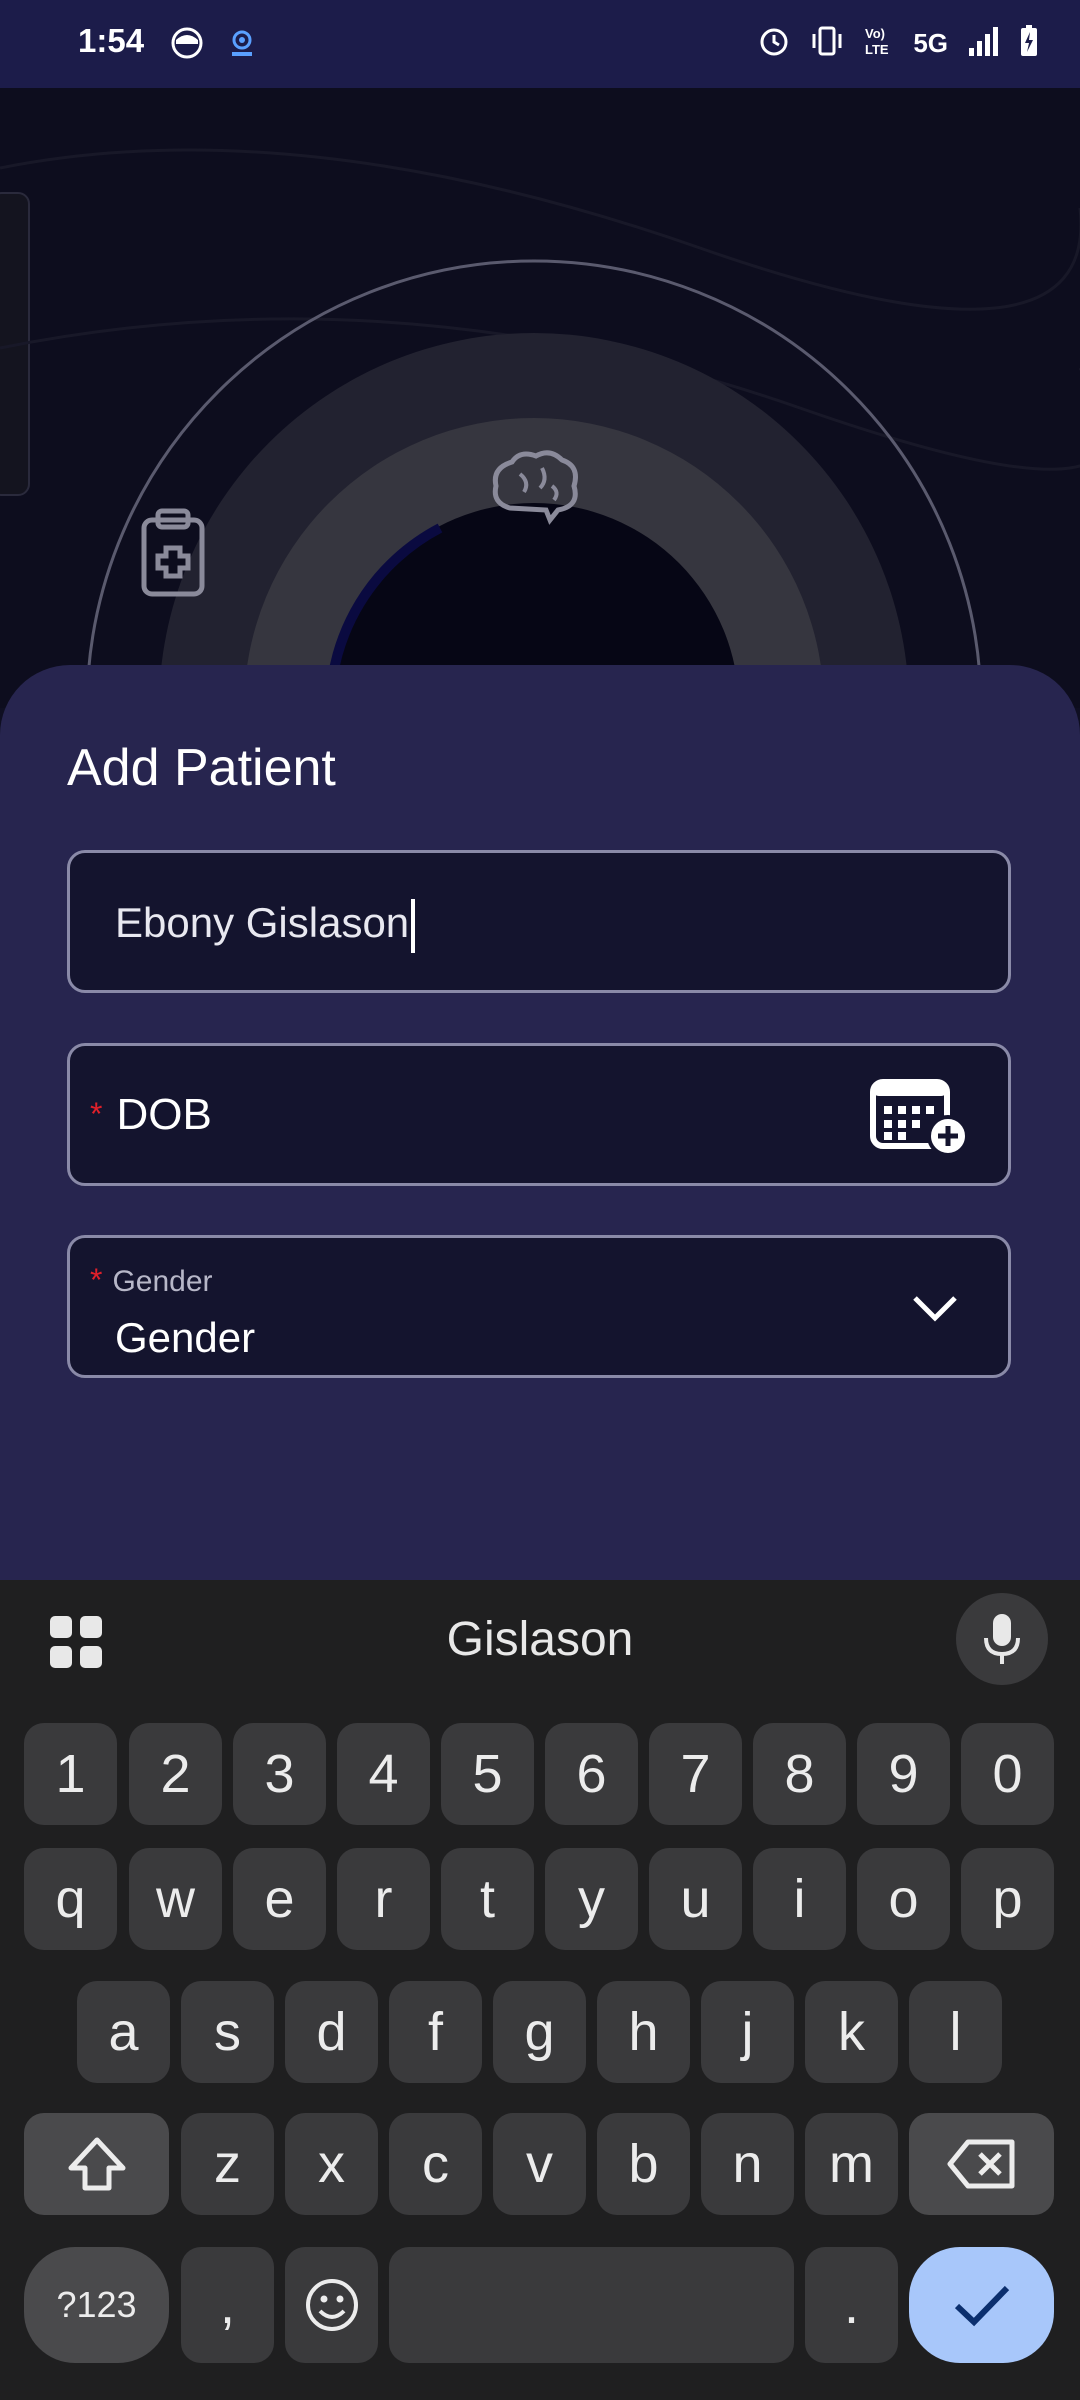  Describe the element at coordinates (279, 1774) in the screenshot. I see `key-3: 3` at that location.